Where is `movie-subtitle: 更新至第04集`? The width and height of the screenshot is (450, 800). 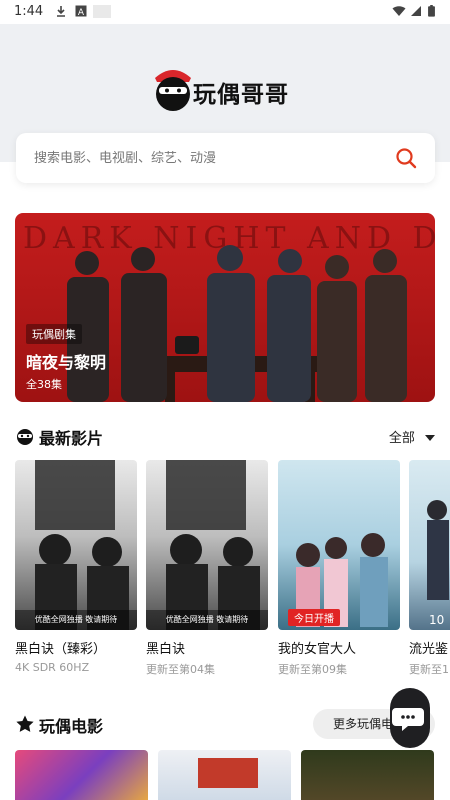 movie-subtitle: 更新至第04集 is located at coordinates (180, 669).